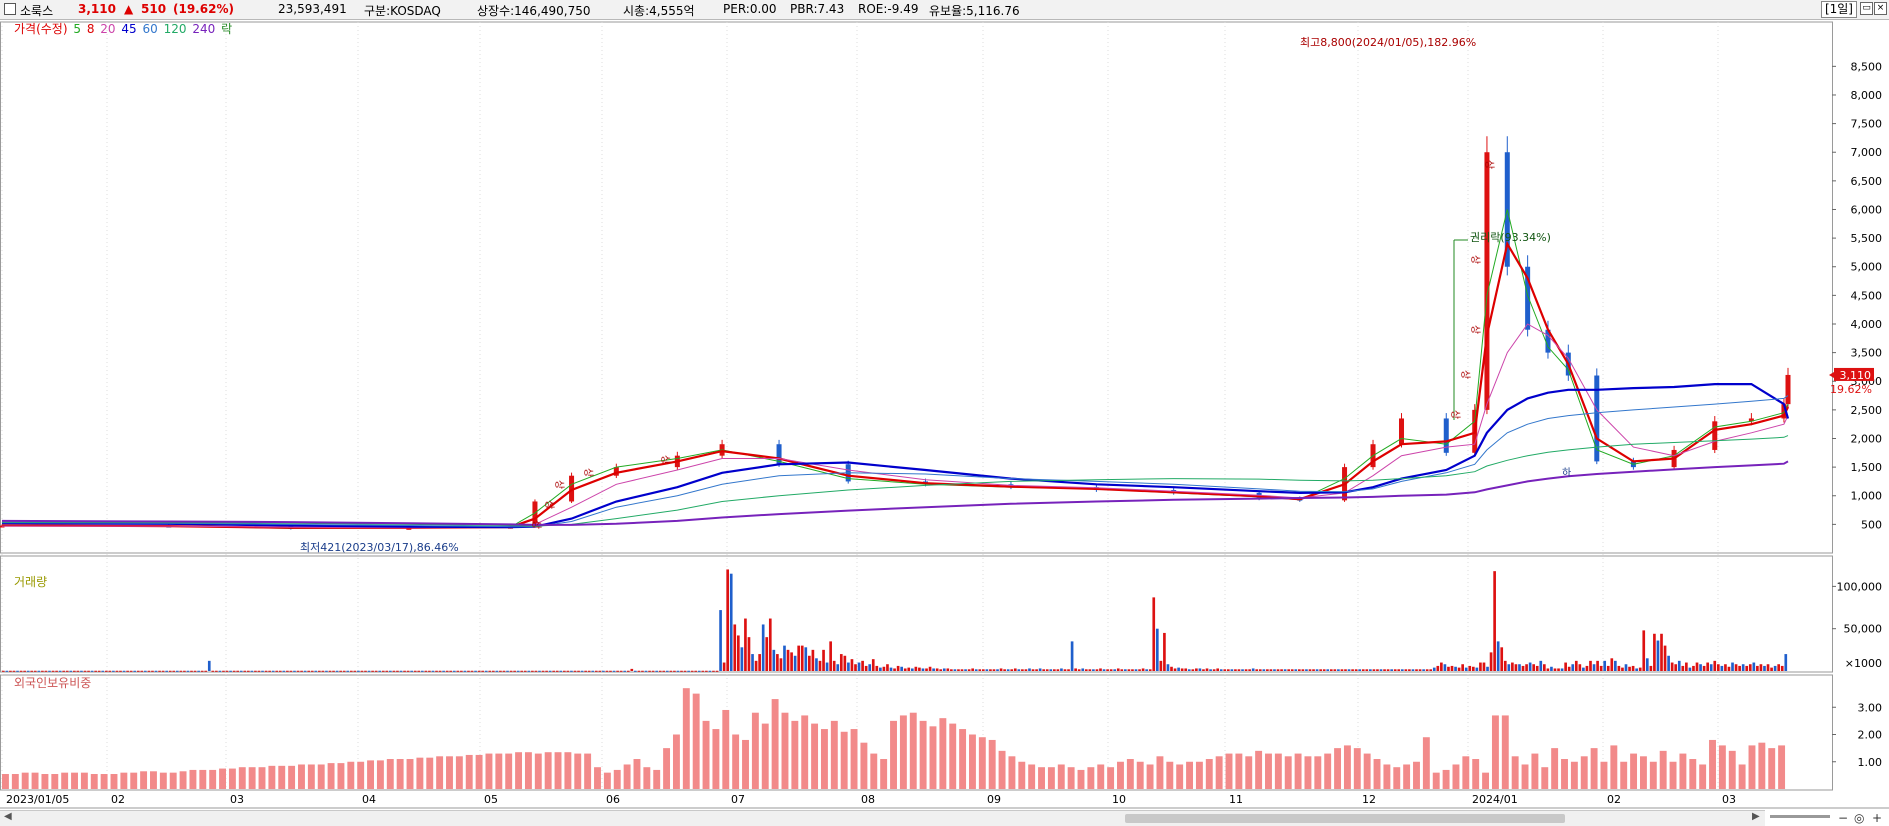 The height and width of the screenshot is (826, 1889). Describe the element at coordinates (1859, 818) in the screenshot. I see `zoom-reset-icon: ◎` at that location.